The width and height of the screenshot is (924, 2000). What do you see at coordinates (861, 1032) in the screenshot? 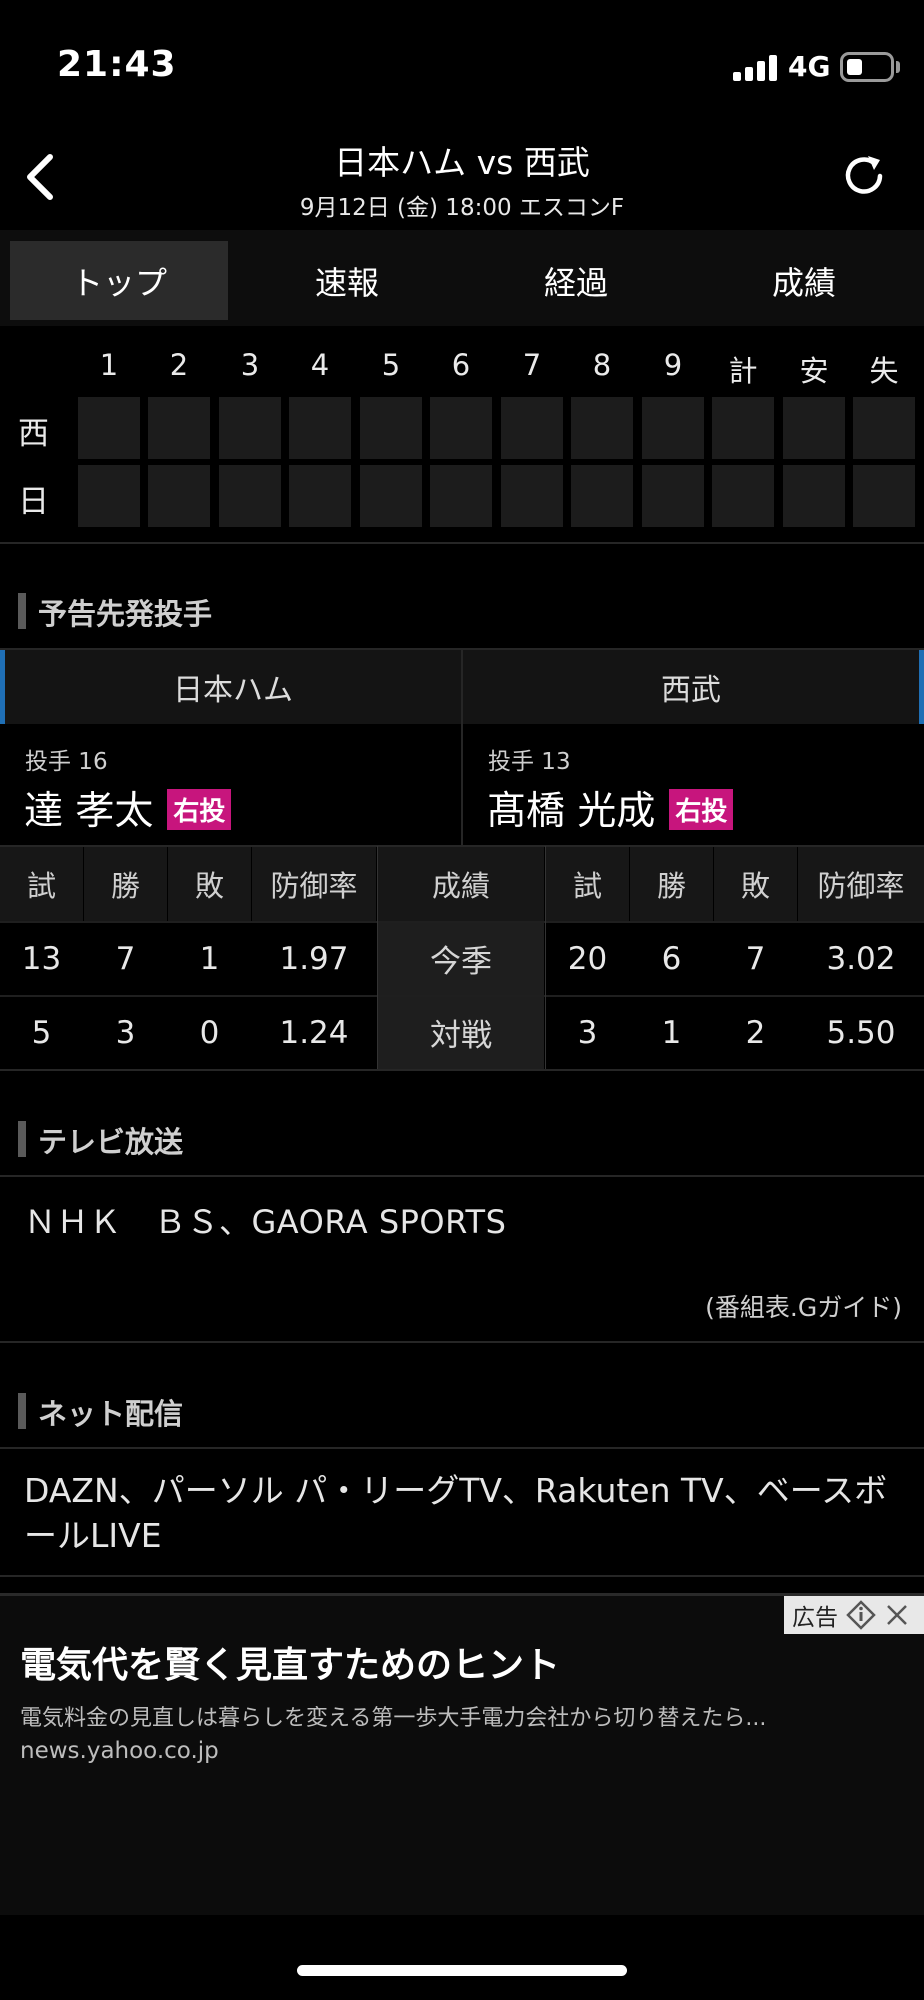
I see `stat-cell: 5.50` at bounding box center [861, 1032].